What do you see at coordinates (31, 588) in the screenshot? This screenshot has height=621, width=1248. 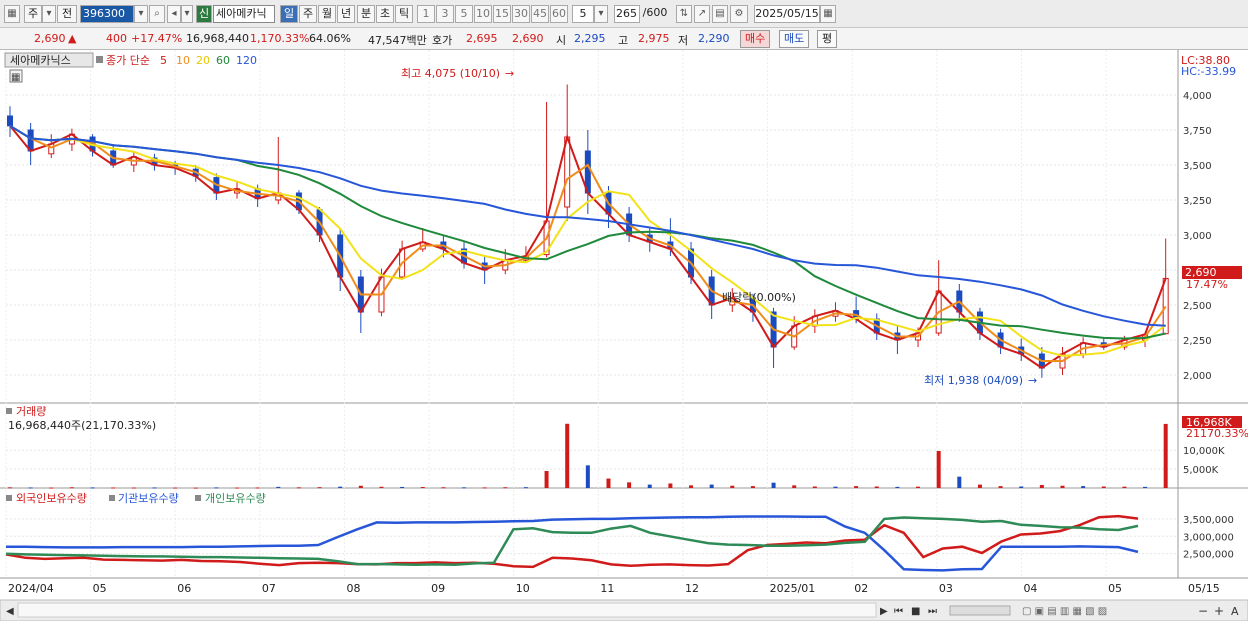 I see `x-tick-label: 2024/04` at bounding box center [31, 588].